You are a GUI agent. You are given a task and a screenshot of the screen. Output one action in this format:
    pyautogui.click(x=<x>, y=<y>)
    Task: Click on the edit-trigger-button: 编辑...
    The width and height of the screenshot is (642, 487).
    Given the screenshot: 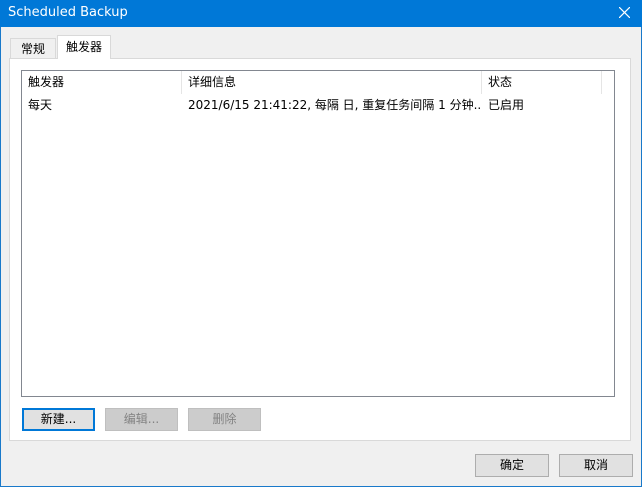 What is the action you would take?
    pyautogui.click(x=141, y=419)
    